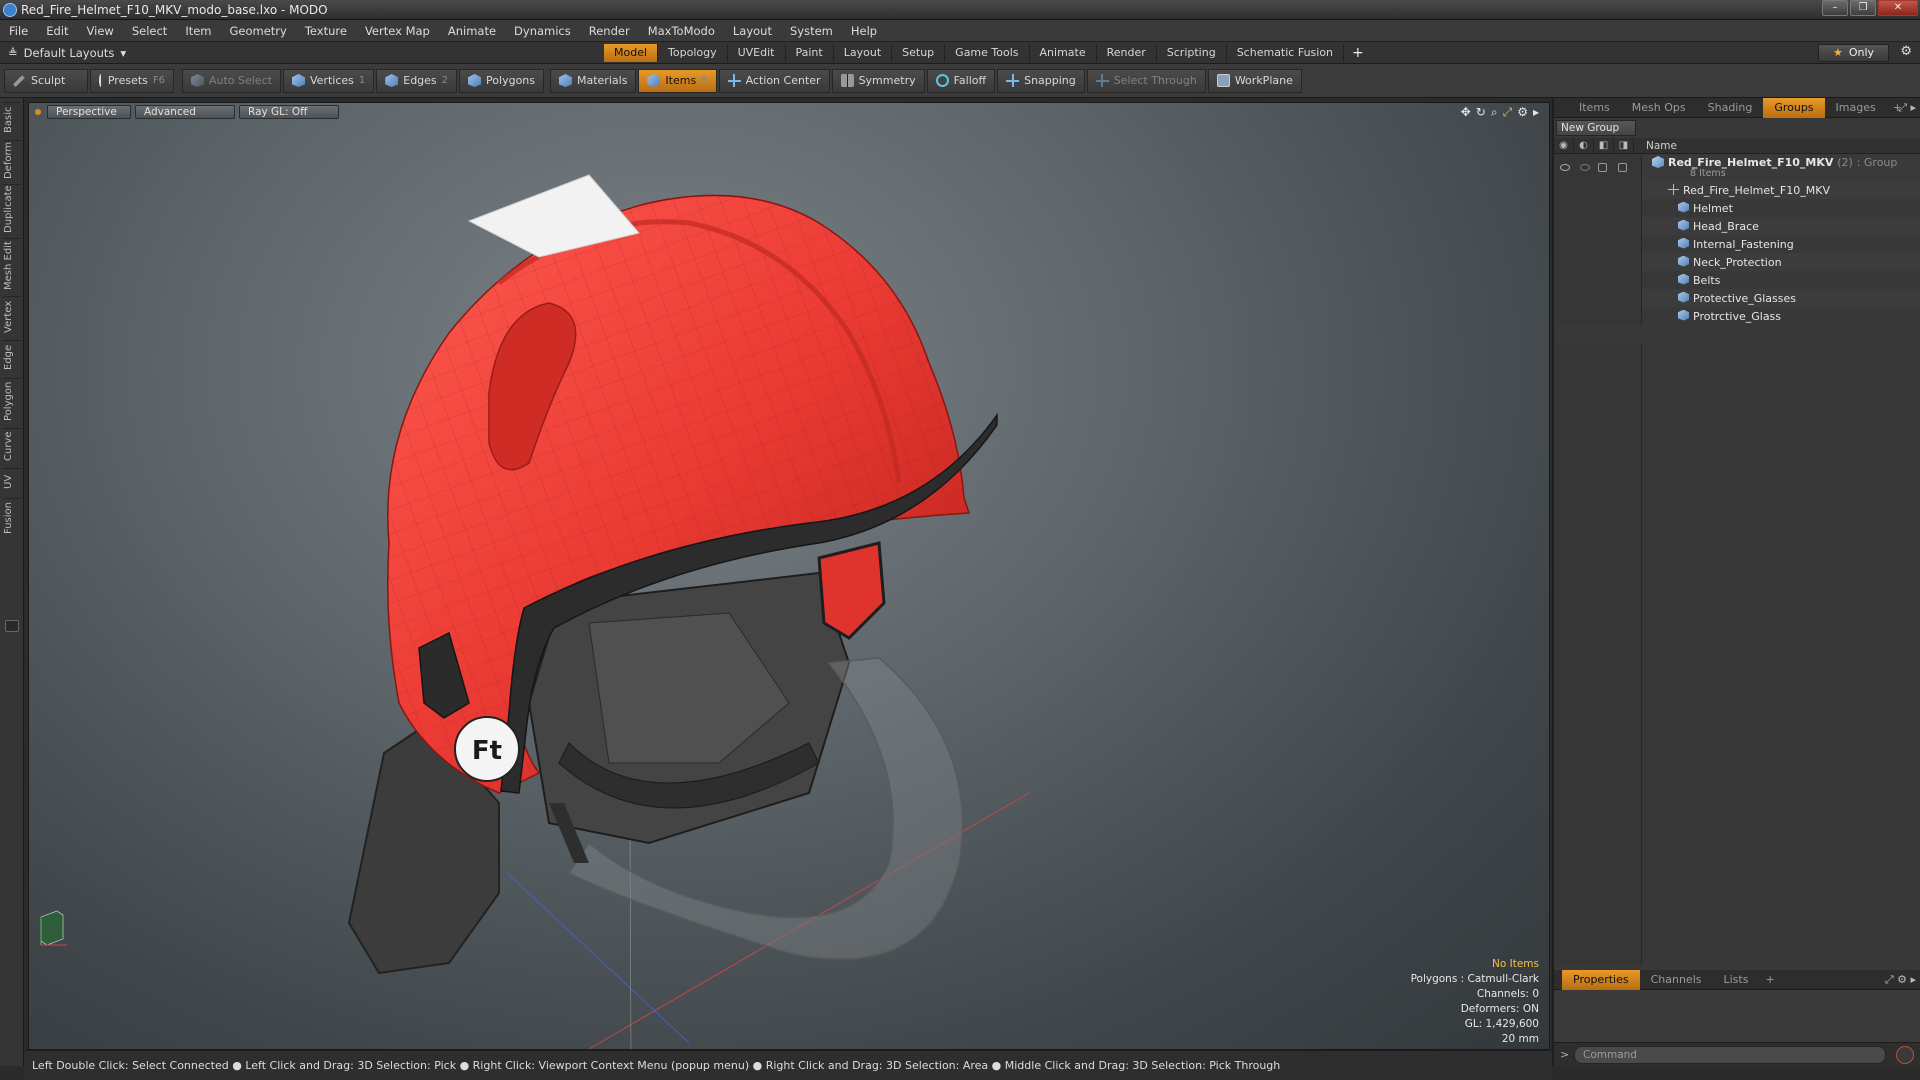  Describe the element at coordinates (1769, 980) in the screenshot. I see `add-properties-tab-button: +` at that location.